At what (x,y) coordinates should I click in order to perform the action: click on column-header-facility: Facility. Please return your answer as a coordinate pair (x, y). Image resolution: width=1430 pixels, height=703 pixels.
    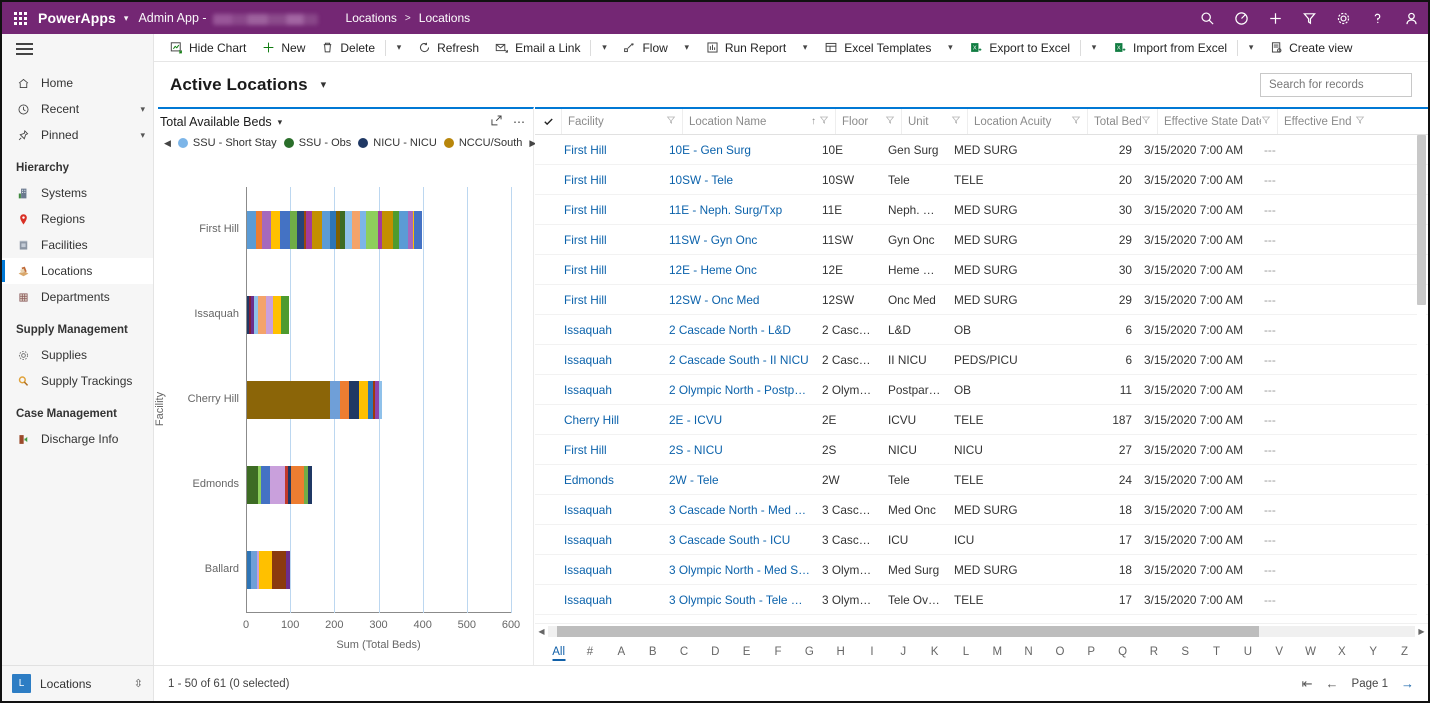
    Looking at the image, I should click on (621, 121).